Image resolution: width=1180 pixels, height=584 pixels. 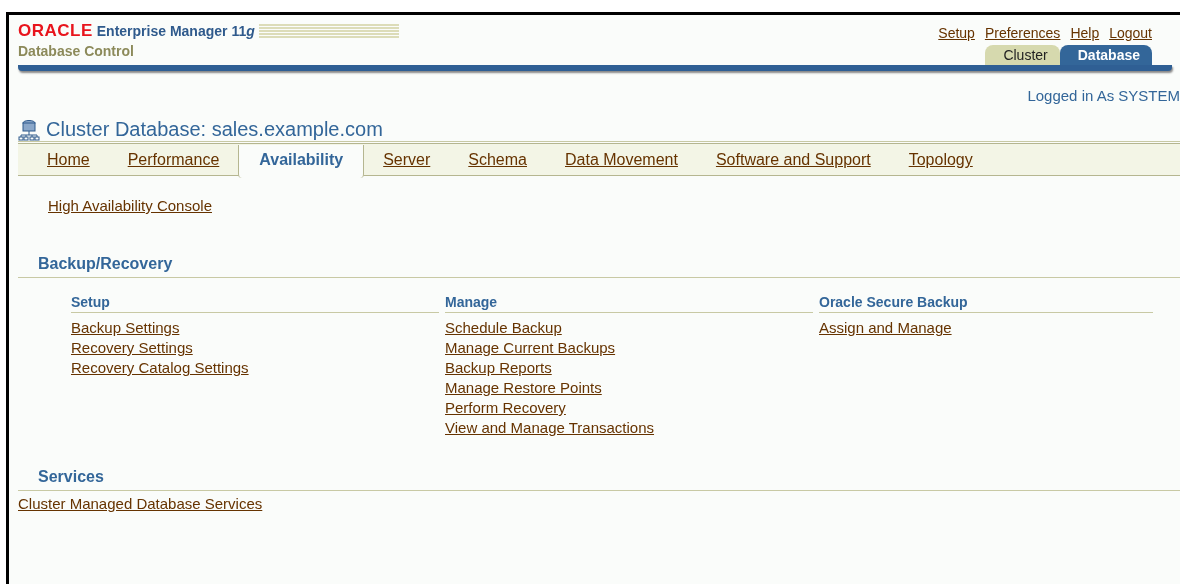 What do you see at coordinates (130, 205) in the screenshot?
I see `console-link: High Availability Console` at bounding box center [130, 205].